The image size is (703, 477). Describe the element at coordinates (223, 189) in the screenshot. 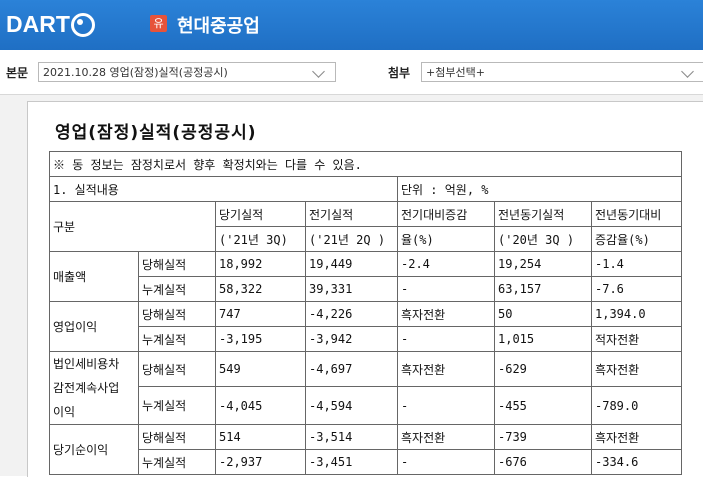

I see `section-cell: 1. 실적내용` at that location.